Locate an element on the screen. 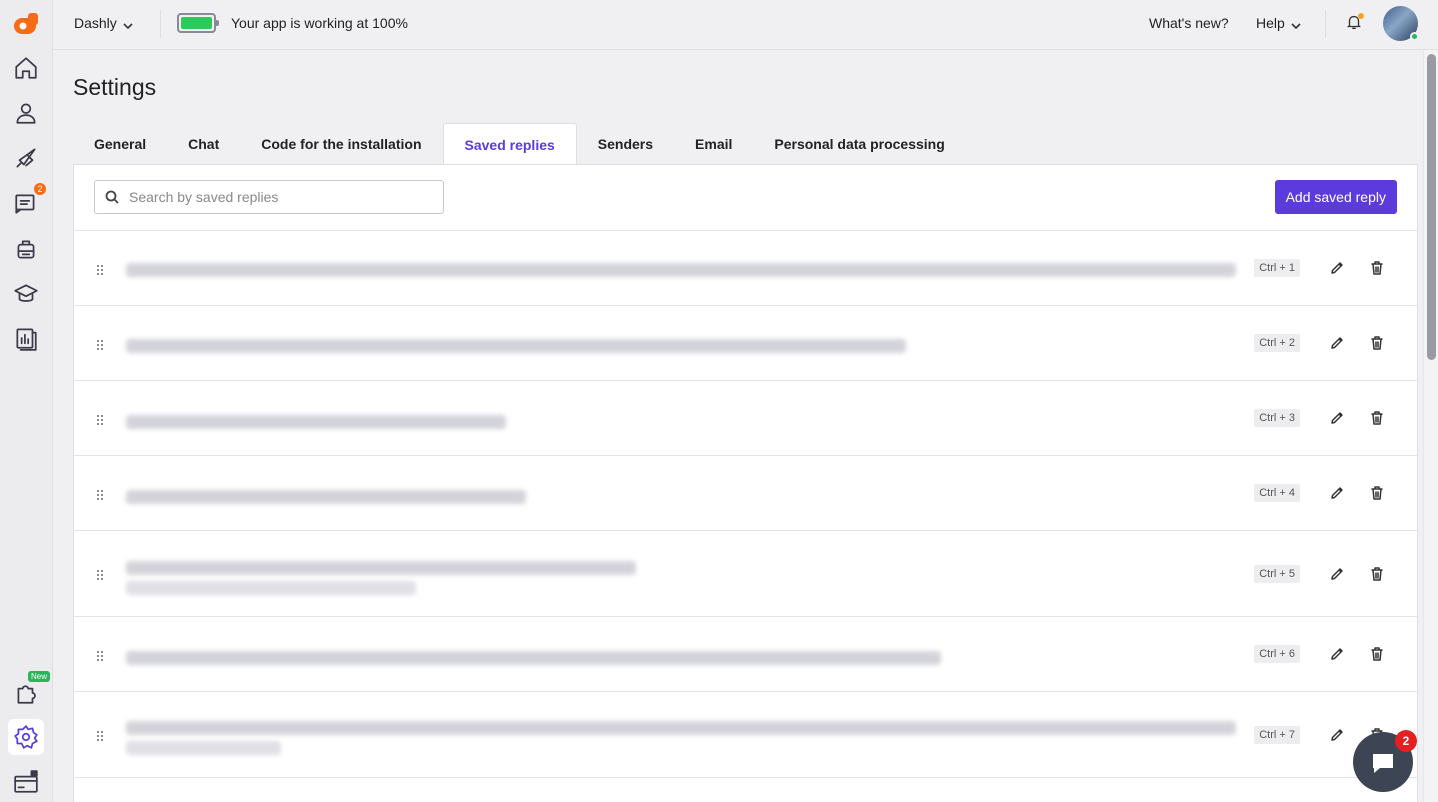 This screenshot has height=802, width=1438. notification-dot is located at coordinates (1361, 16).